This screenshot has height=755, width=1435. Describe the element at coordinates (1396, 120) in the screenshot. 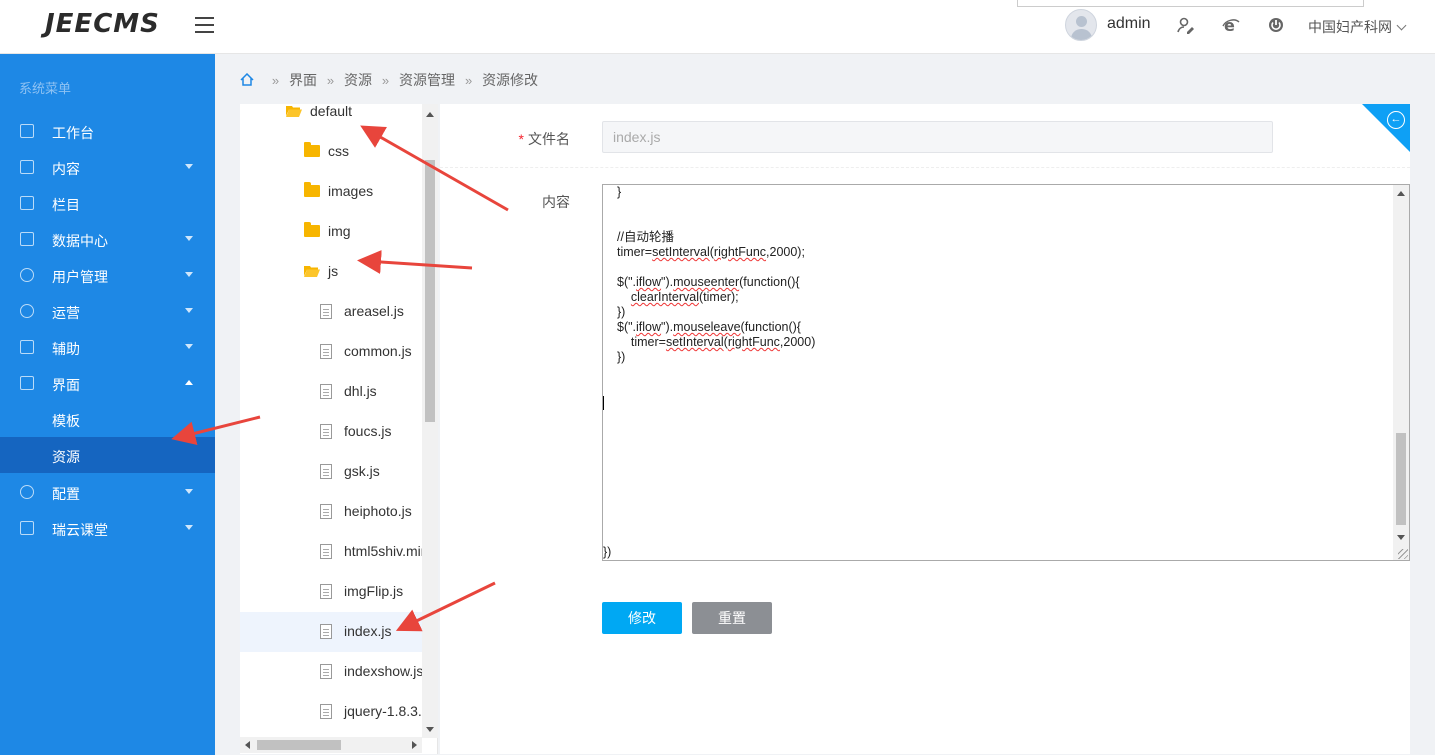

I see `back-icon: ←` at that location.